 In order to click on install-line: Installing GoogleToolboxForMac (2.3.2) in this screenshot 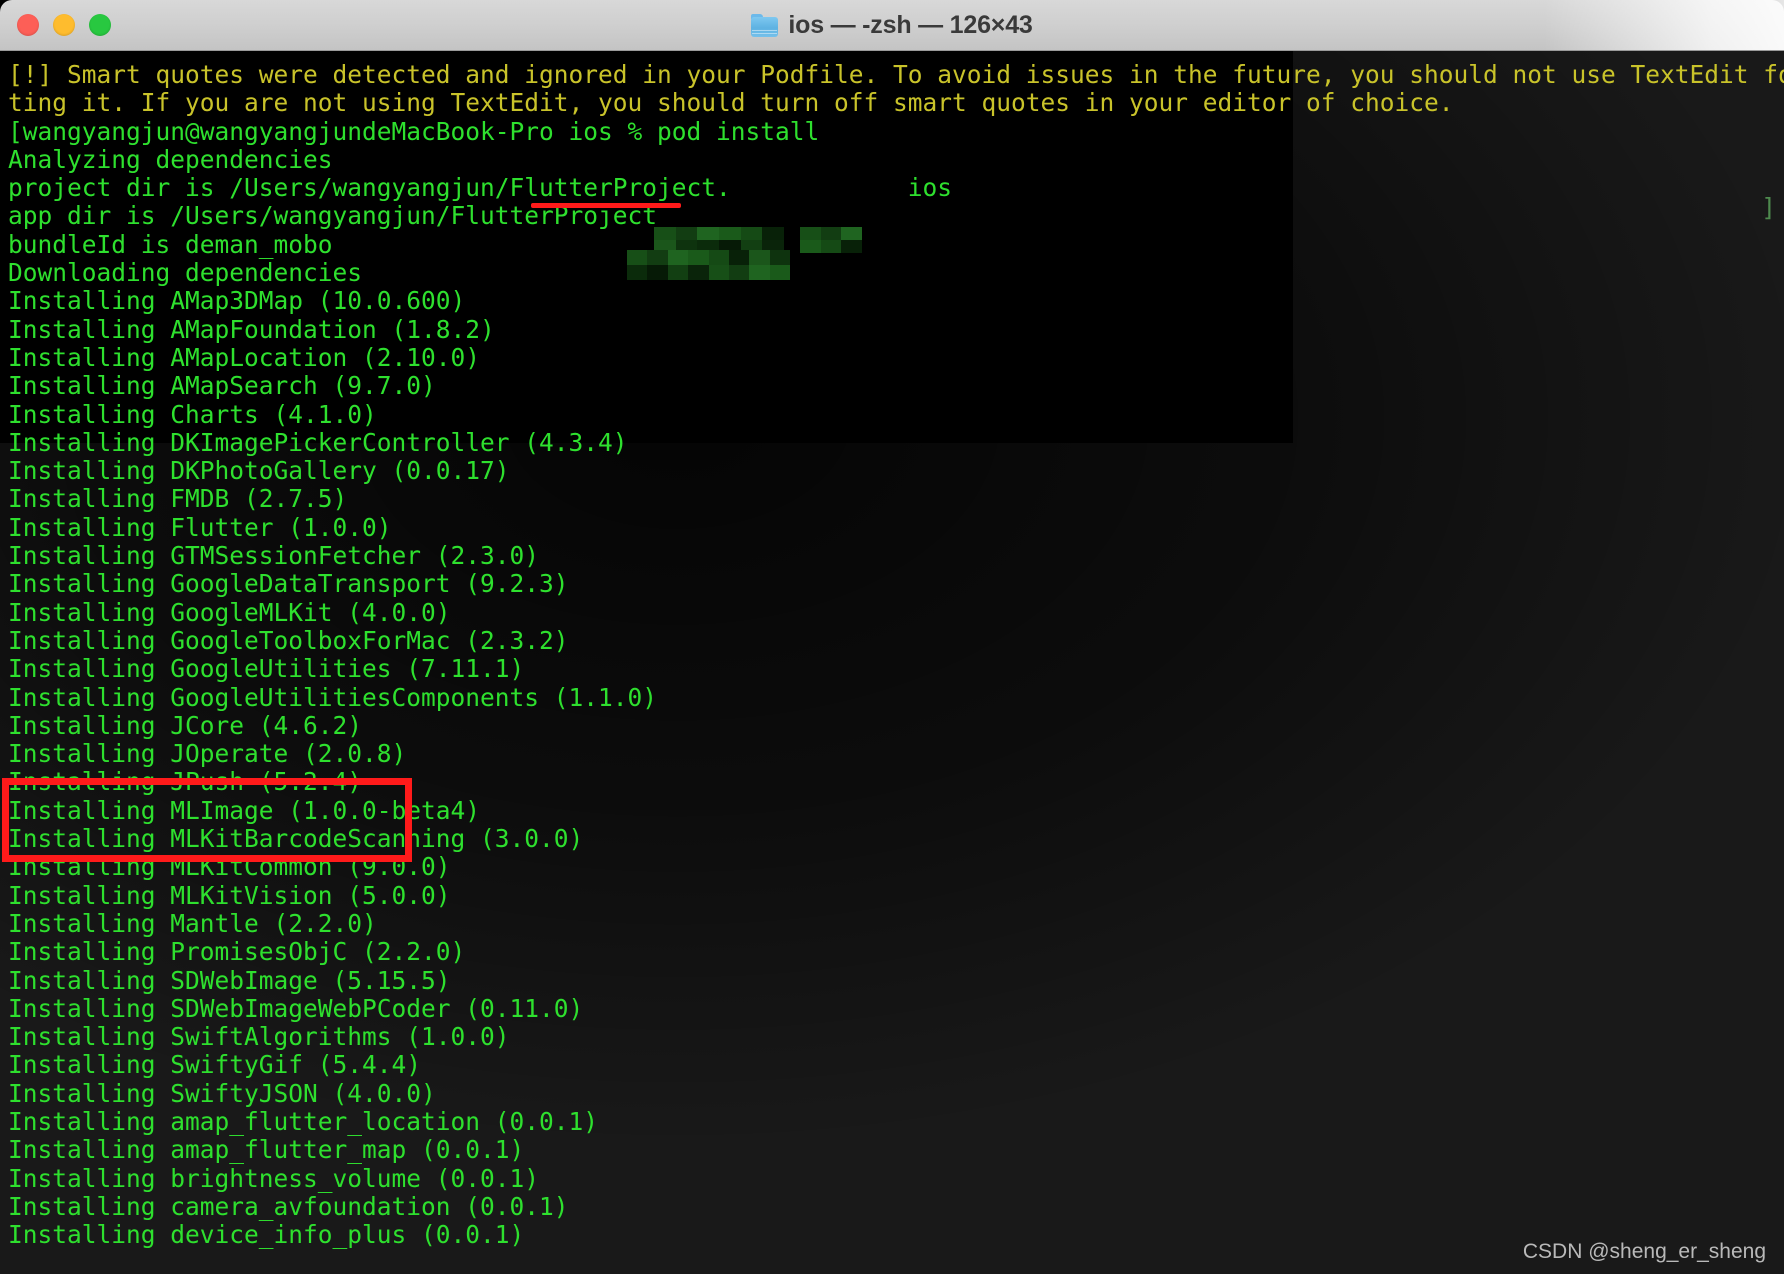, I will do `click(288, 640)`.